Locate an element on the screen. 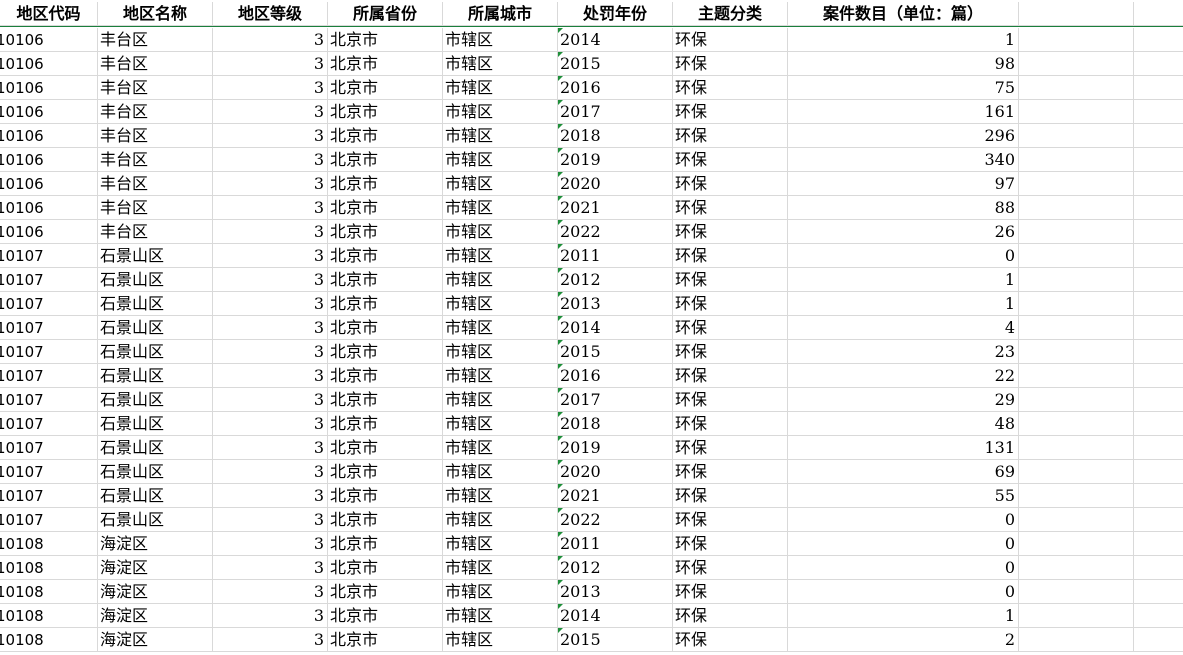  cell-case-count: 22 is located at coordinates (903, 376).